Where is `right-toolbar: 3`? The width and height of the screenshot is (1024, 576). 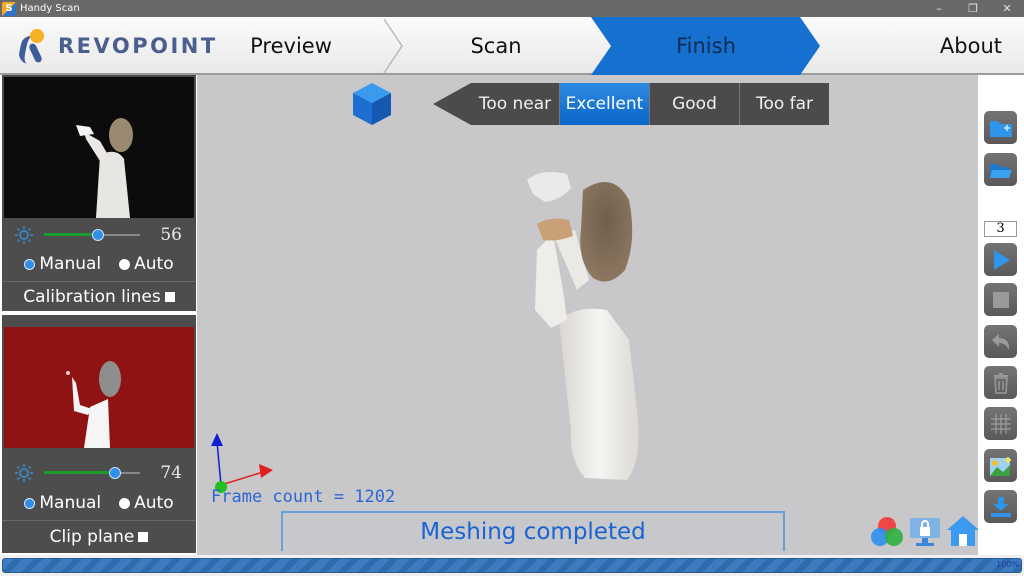
right-toolbar: 3 is located at coordinates (1001, 315).